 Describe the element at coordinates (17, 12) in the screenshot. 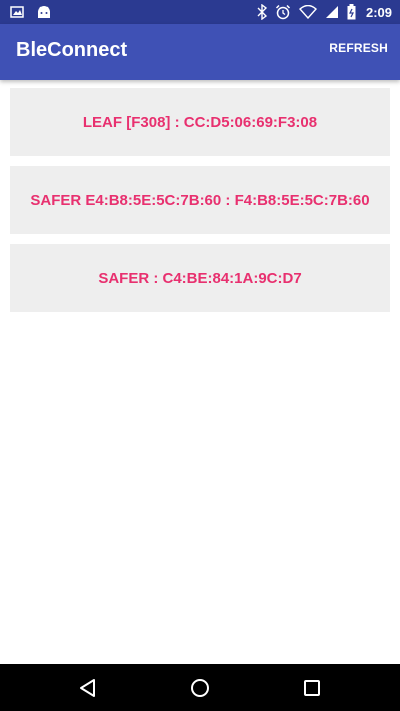

I see `image-icon` at that location.